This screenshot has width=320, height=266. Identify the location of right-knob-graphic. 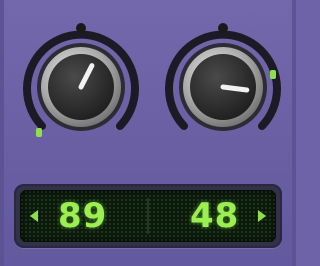
(223, 77).